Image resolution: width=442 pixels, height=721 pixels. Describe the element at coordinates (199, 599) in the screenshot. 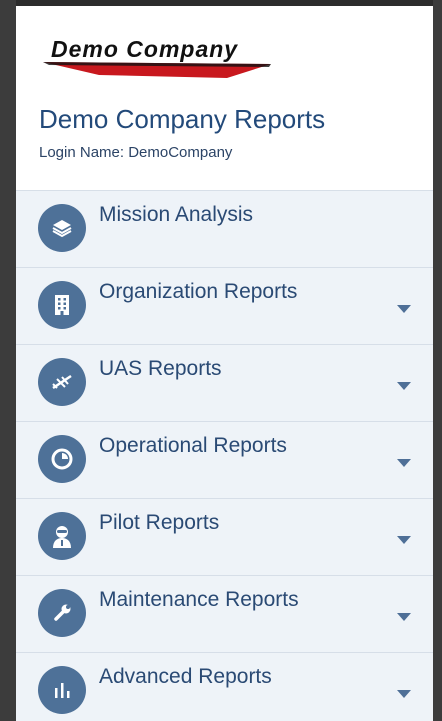

I see `menu-item-label: Maintenance Reports` at that location.